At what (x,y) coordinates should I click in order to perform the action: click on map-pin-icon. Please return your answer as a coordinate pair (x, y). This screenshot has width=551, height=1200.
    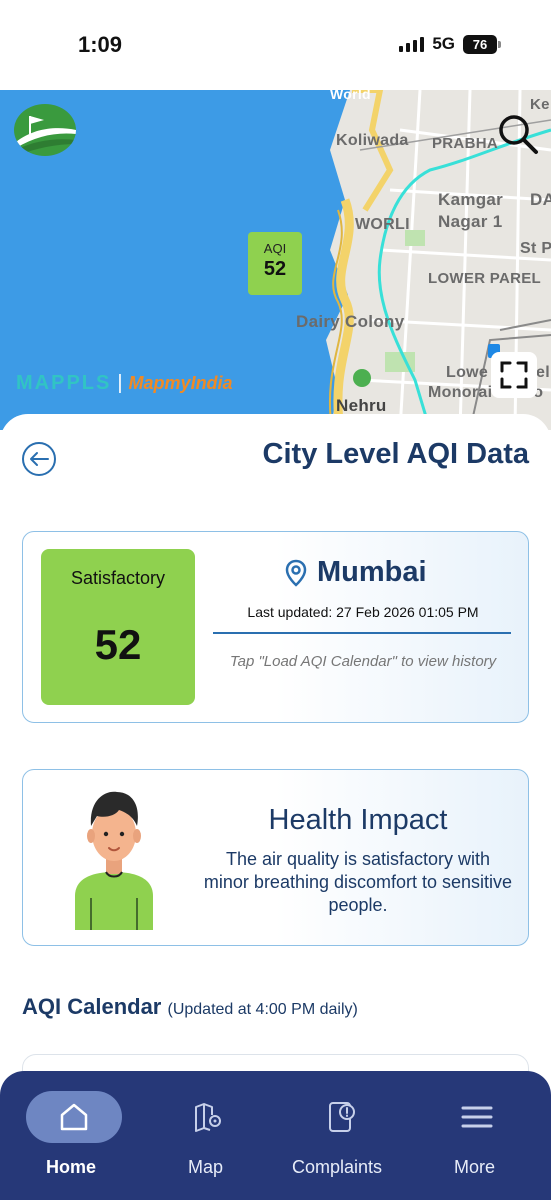
    Looking at the image, I should click on (208, 1117).